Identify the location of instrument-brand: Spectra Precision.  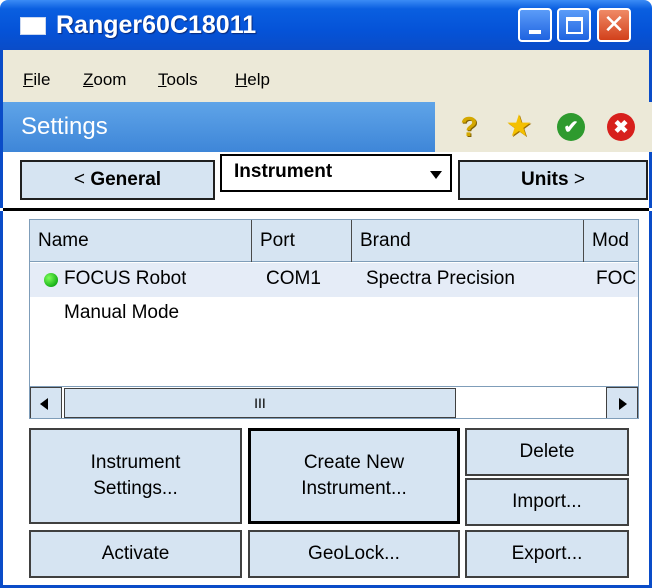
(440, 278).